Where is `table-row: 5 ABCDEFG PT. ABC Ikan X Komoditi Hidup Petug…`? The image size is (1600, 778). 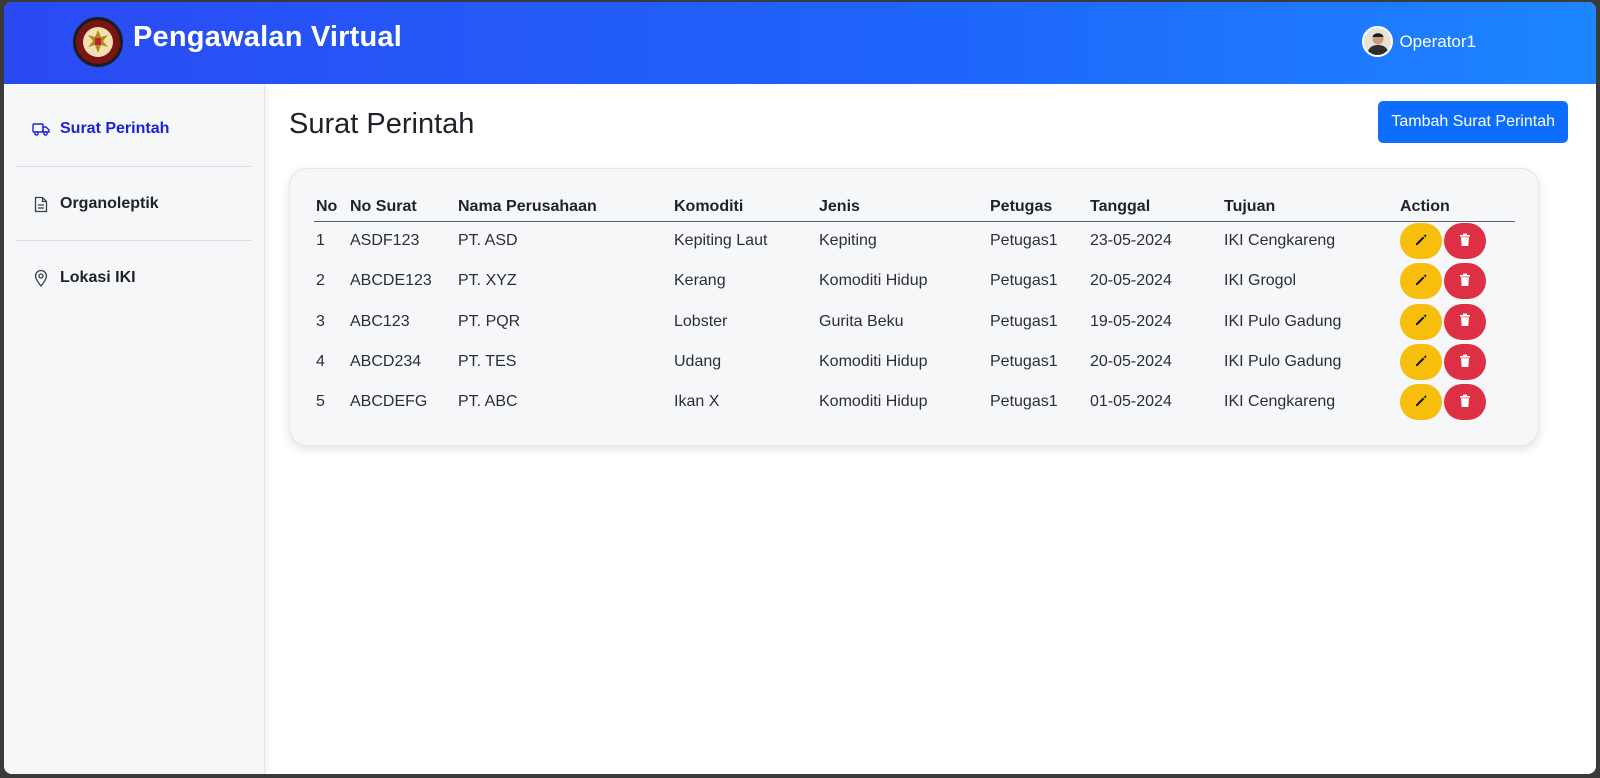 table-row: 5 ABCDEFG PT. ABC Ikan X Komoditi Hidup Petug… is located at coordinates (914, 402).